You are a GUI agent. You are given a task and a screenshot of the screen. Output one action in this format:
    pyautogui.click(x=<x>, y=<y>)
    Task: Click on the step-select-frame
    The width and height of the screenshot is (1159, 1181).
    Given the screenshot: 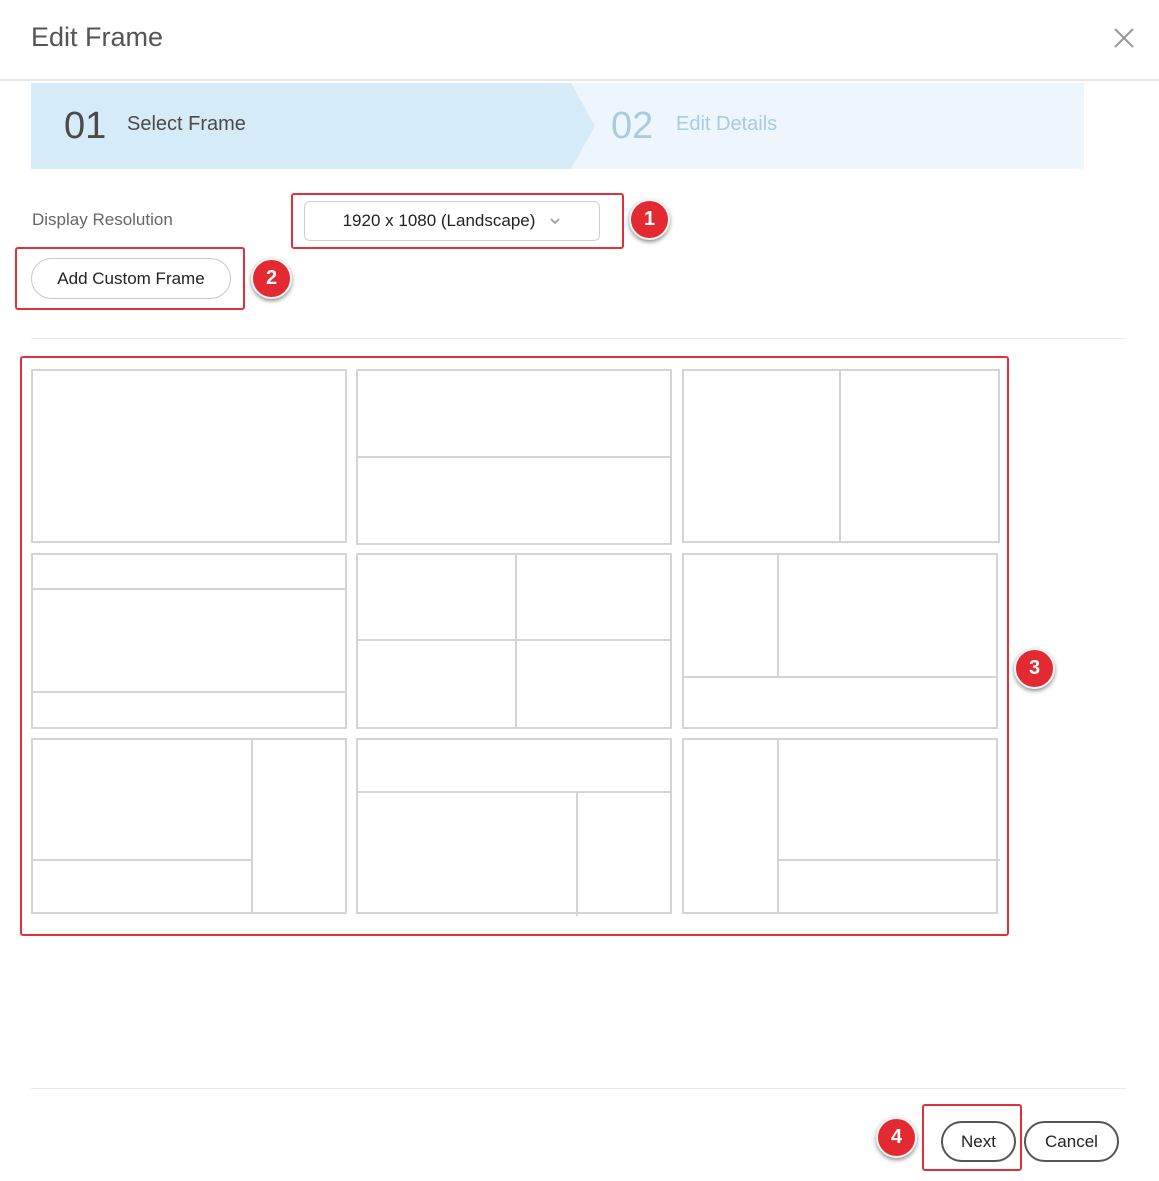 What is the action you would take?
    pyautogui.click(x=301, y=126)
    